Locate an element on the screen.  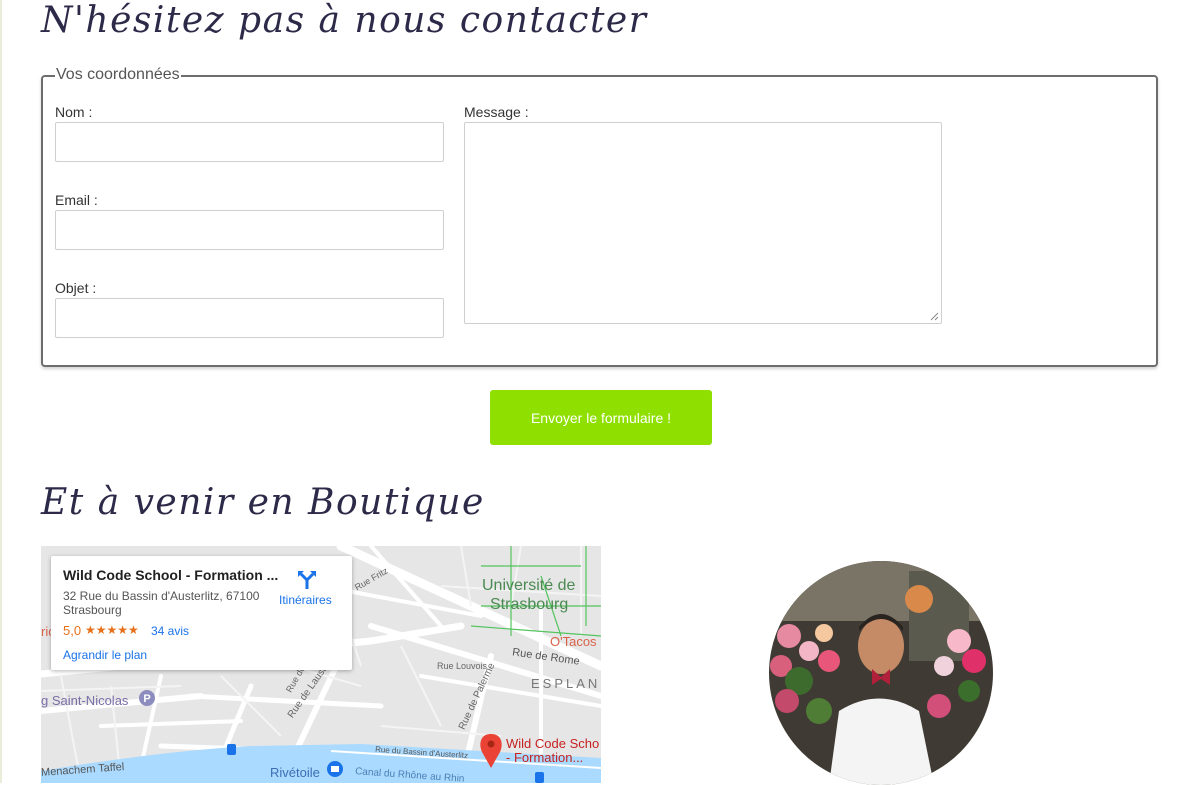
place-address-line2: Strasbourg is located at coordinates (92, 610).